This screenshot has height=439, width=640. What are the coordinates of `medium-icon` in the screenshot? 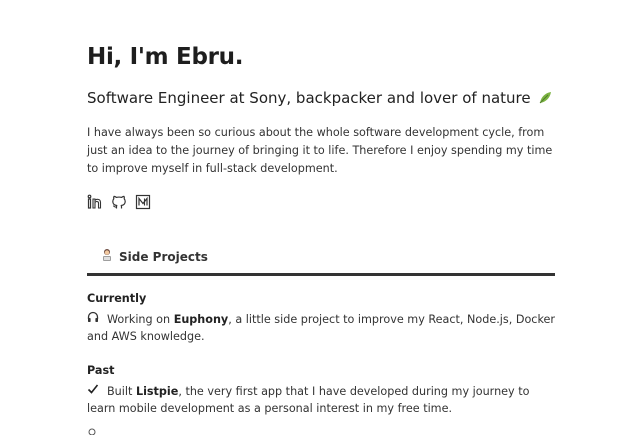 It's located at (143, 202).